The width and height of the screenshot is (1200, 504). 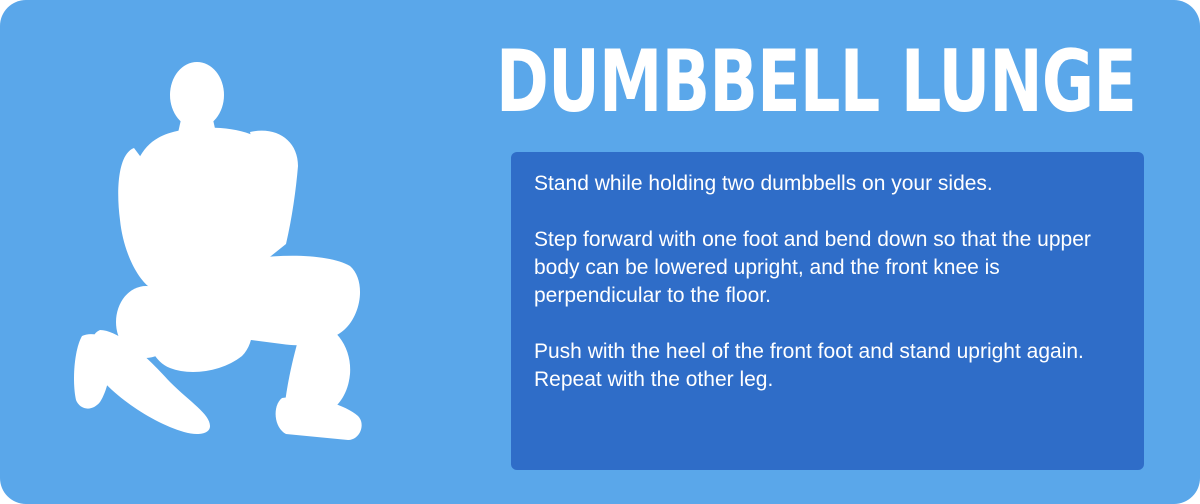 I want to click on exercise-title: DUMBBELL LUNGE, so click(x=816, y=82).